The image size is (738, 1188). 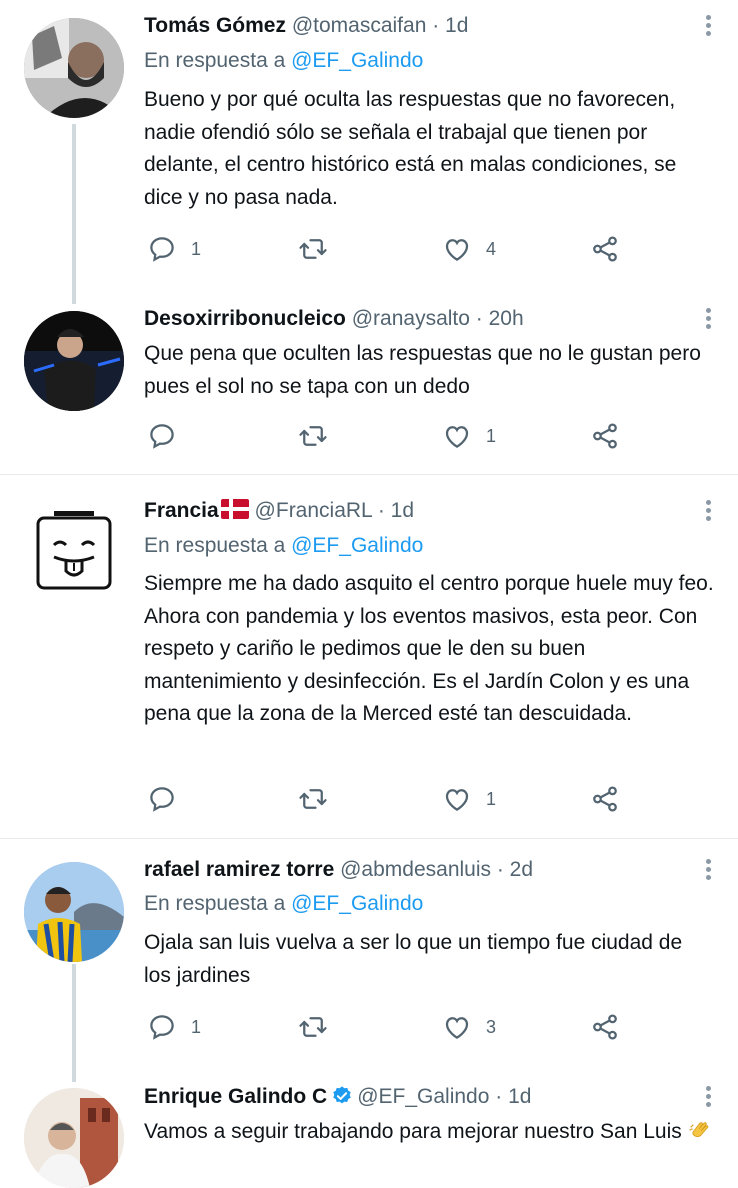 I want to click on denmark-flag-icon, so click(x=234, y=509).